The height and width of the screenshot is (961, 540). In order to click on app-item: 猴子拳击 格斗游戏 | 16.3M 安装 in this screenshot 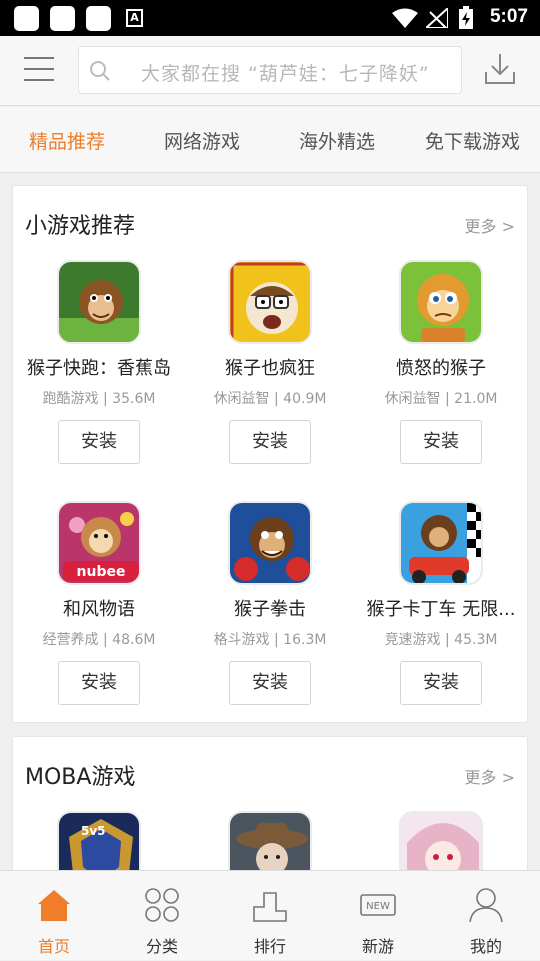, I will do `click(270, 603)`.